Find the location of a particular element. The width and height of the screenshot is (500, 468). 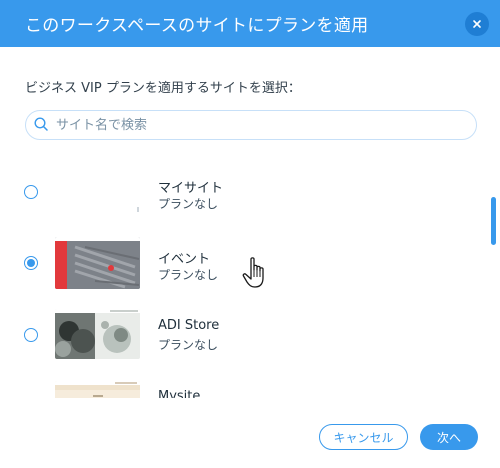

dialog-title: このワークスペースのサイトにプランを適用 is located at coordinates (197, 26).